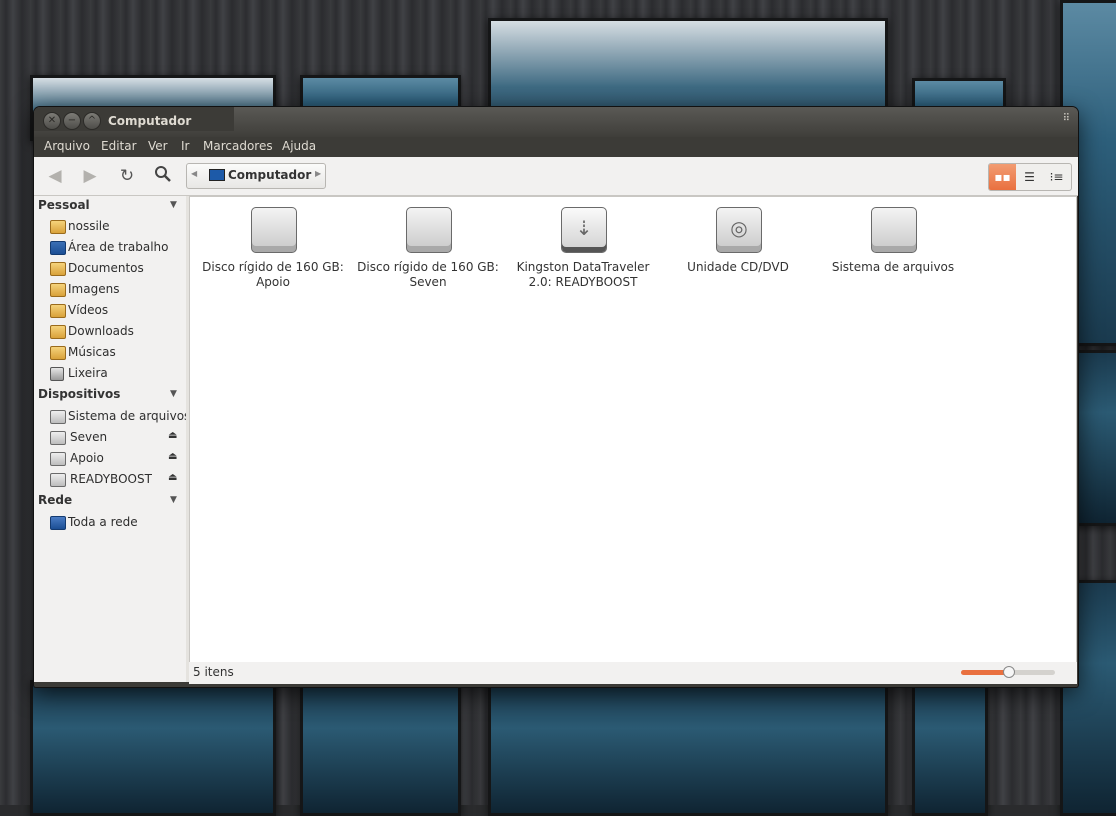  Describe the element at coordinates (633, 673) in the screenshot. I see `status-bar: 5 itens` at that location.